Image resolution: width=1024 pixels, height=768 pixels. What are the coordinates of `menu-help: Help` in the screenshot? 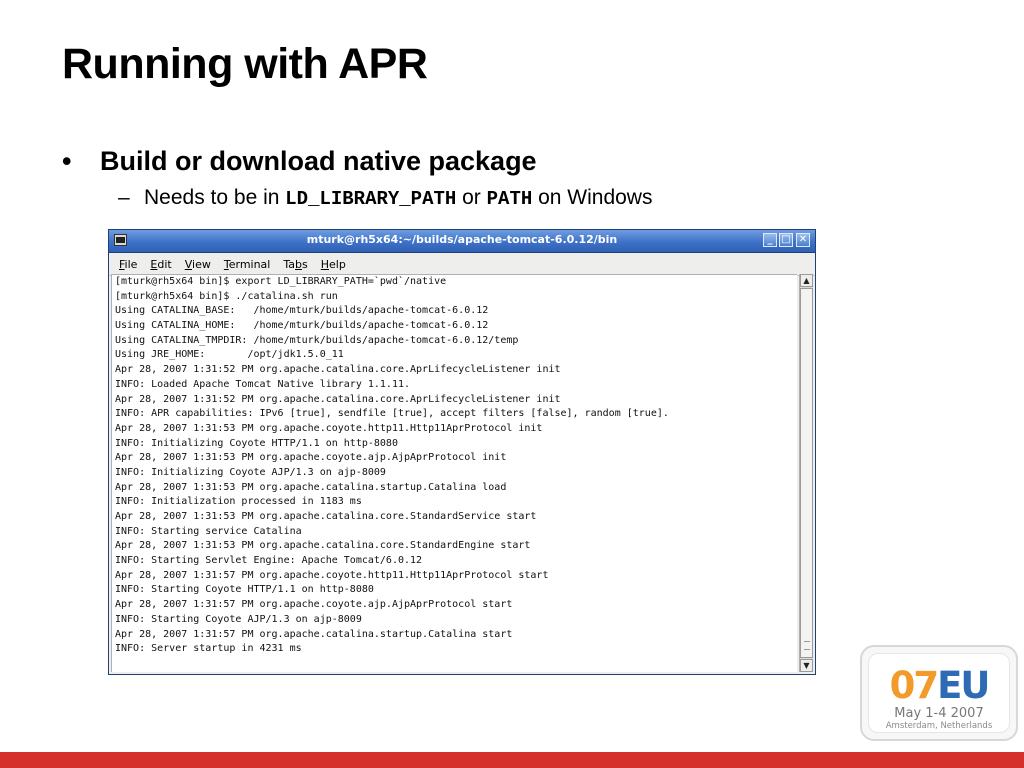 It's located at (333, 264).